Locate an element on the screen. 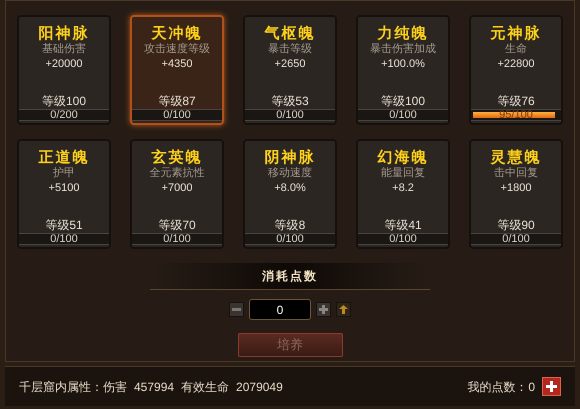 The image size is (580, 409). talent-card: 天冲魄 攻击速度等级 +4350 等级87 0/100 is located at coordinates (177, 70).